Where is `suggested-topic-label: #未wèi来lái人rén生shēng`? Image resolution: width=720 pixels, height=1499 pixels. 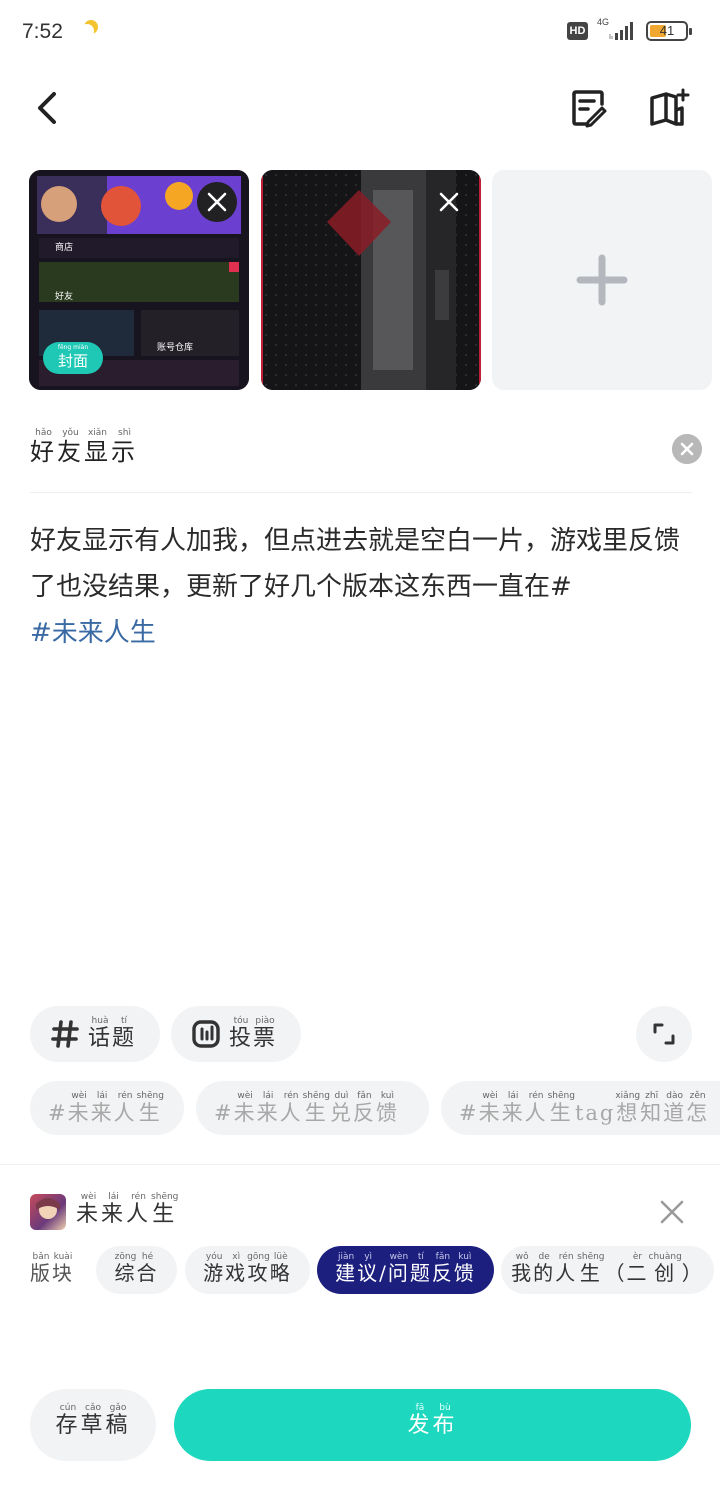
suggested-topic-label: #未wèi来lái人rén生shēng is located at coordinates (106, 1108).